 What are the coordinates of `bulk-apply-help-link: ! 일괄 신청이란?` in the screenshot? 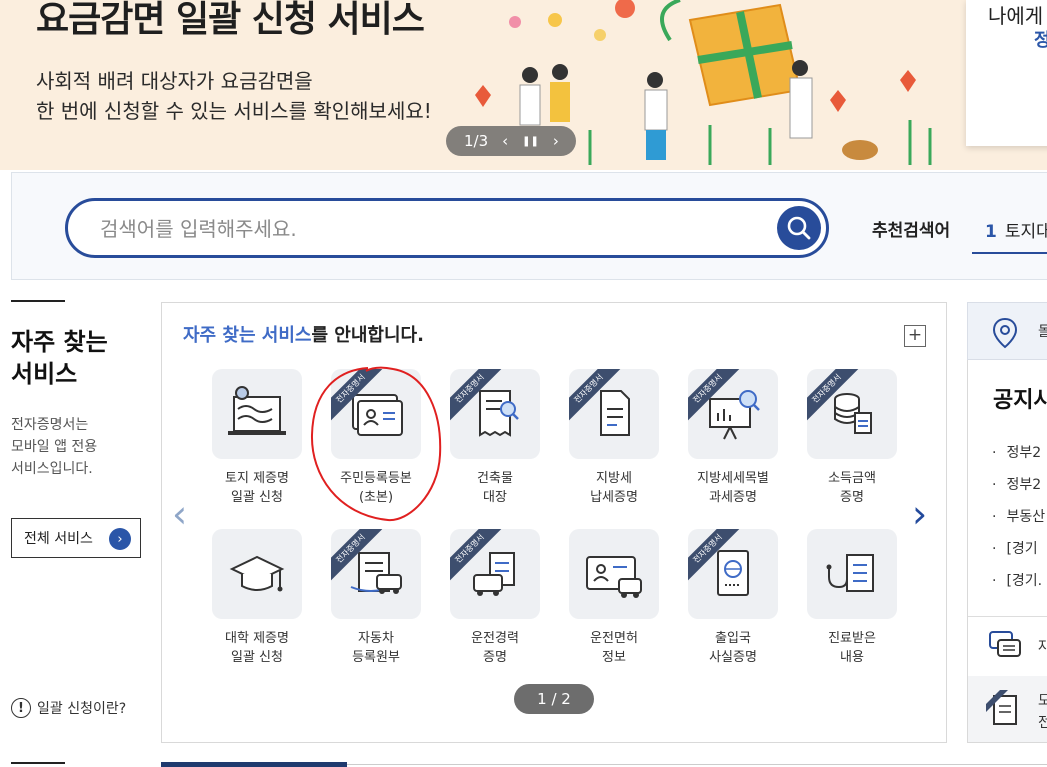 It's located at (68, 708).